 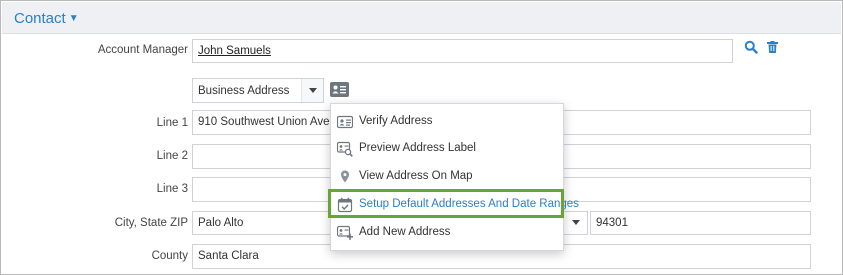 What do you see at coordinates (169, 256) in the screenshot?
I see `county-label: County` at bounding box center [169, 256].